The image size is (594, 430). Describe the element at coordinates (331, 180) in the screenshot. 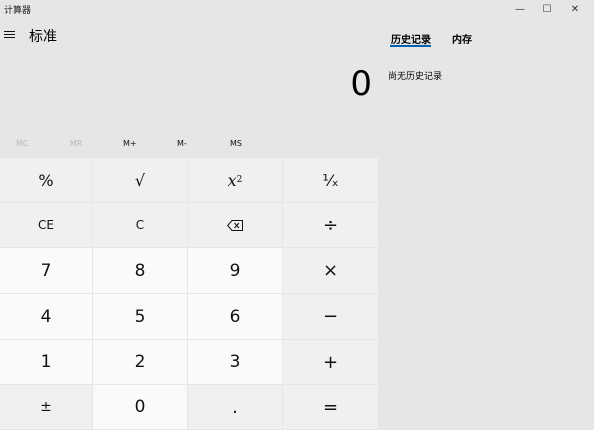

I see `reciprocal-button: ¹⁄ₓ` at that location.